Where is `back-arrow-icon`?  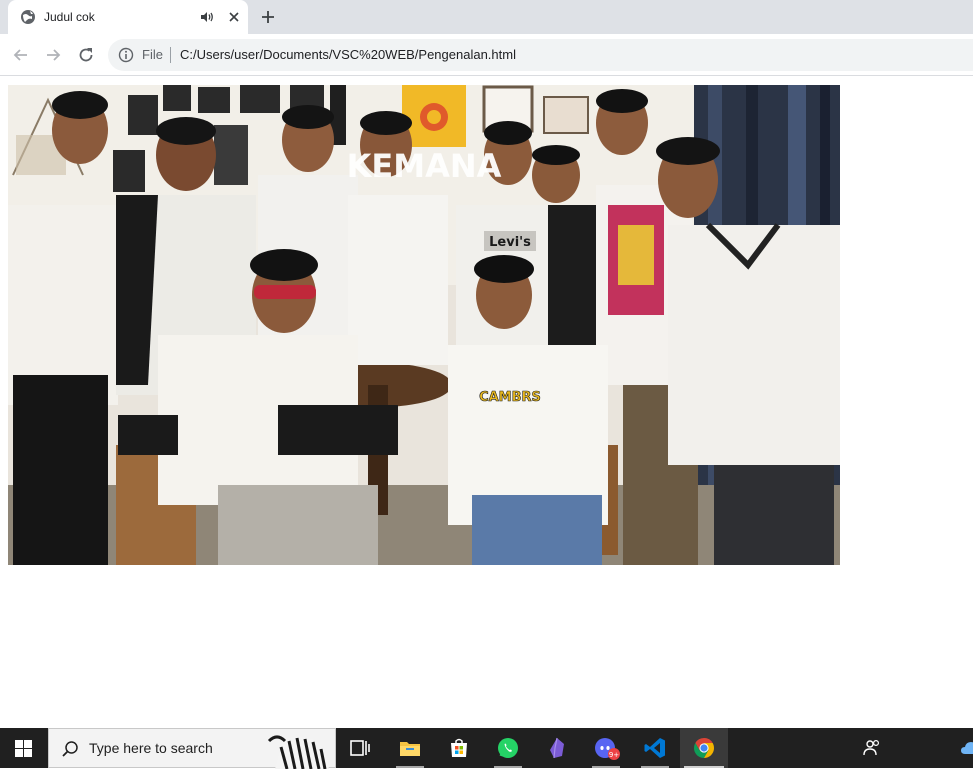 back-arrow-icon is located at coordinates (21, 55).